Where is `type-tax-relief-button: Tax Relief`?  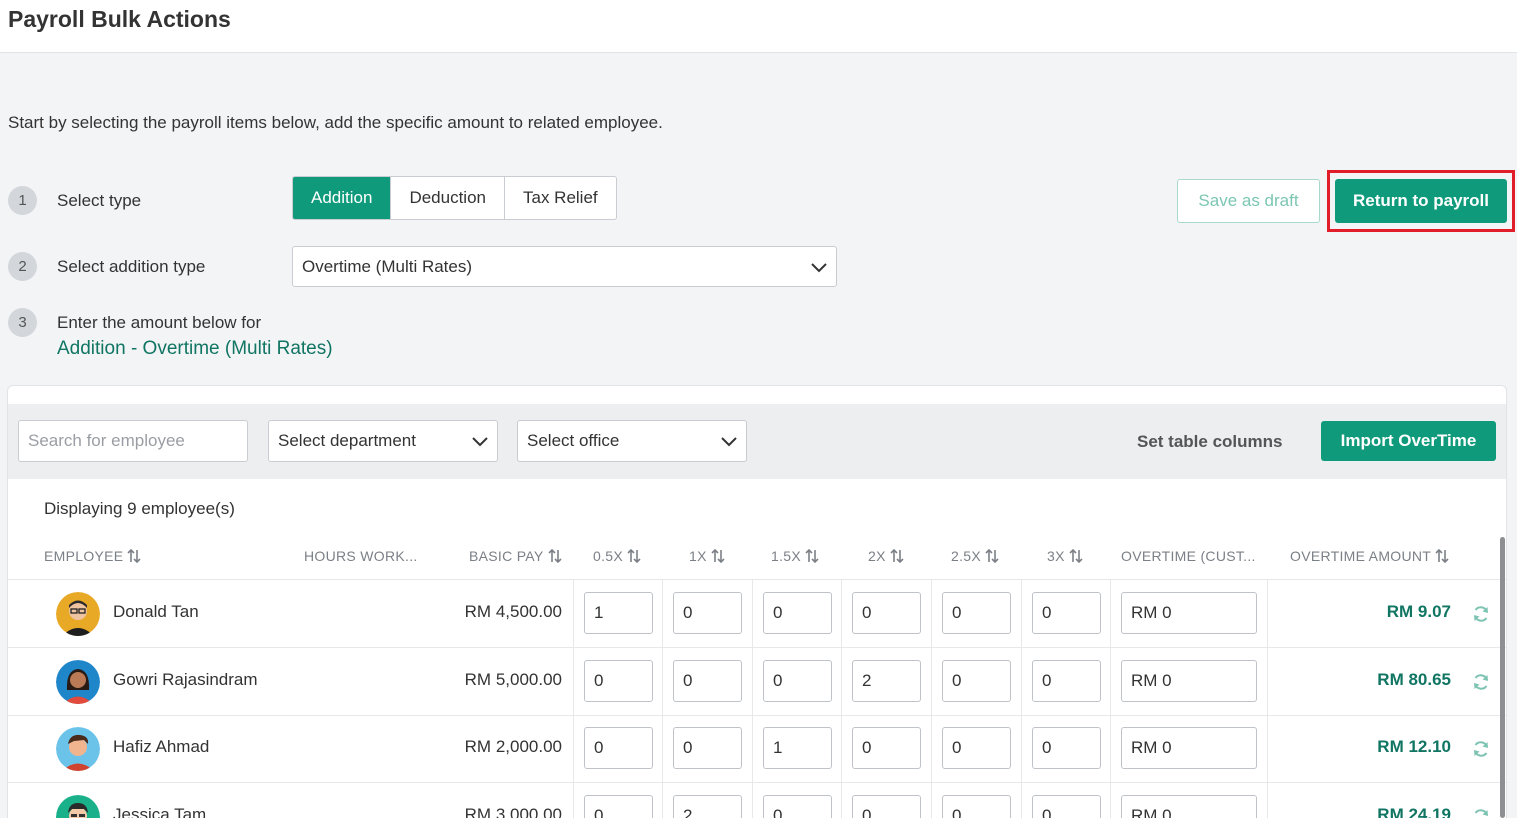 type-tax-relief-button: Tax Relief is located at coordinates (560, 198).